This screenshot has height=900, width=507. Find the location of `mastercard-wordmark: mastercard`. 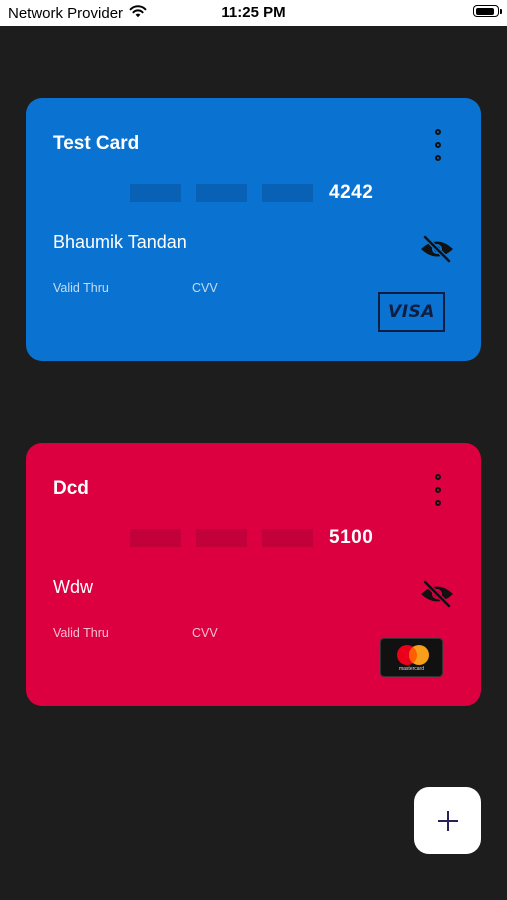

mastercard-wordmark: mastercard is located at coordinates (411, 669).